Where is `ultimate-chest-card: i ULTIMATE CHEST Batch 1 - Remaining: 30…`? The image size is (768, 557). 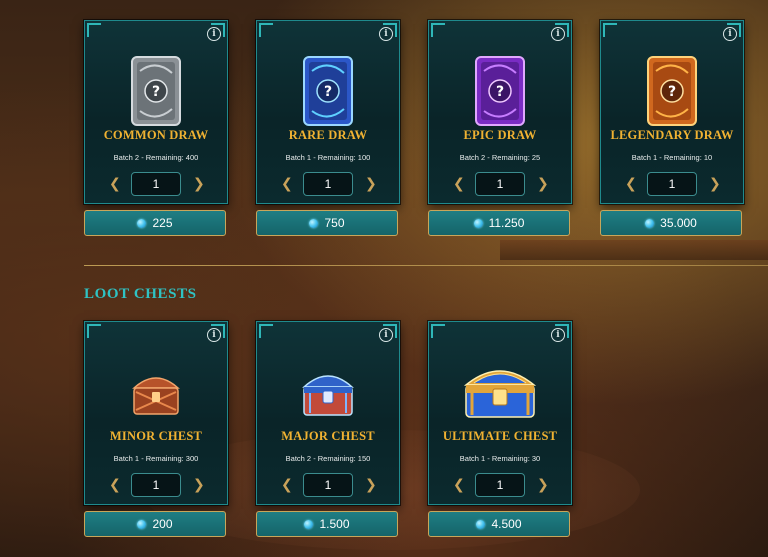 ultimate-chest-card: i ULTIMATE CHEST Batch 1 - Remaining: 30… is located at coordinates (500, 413).